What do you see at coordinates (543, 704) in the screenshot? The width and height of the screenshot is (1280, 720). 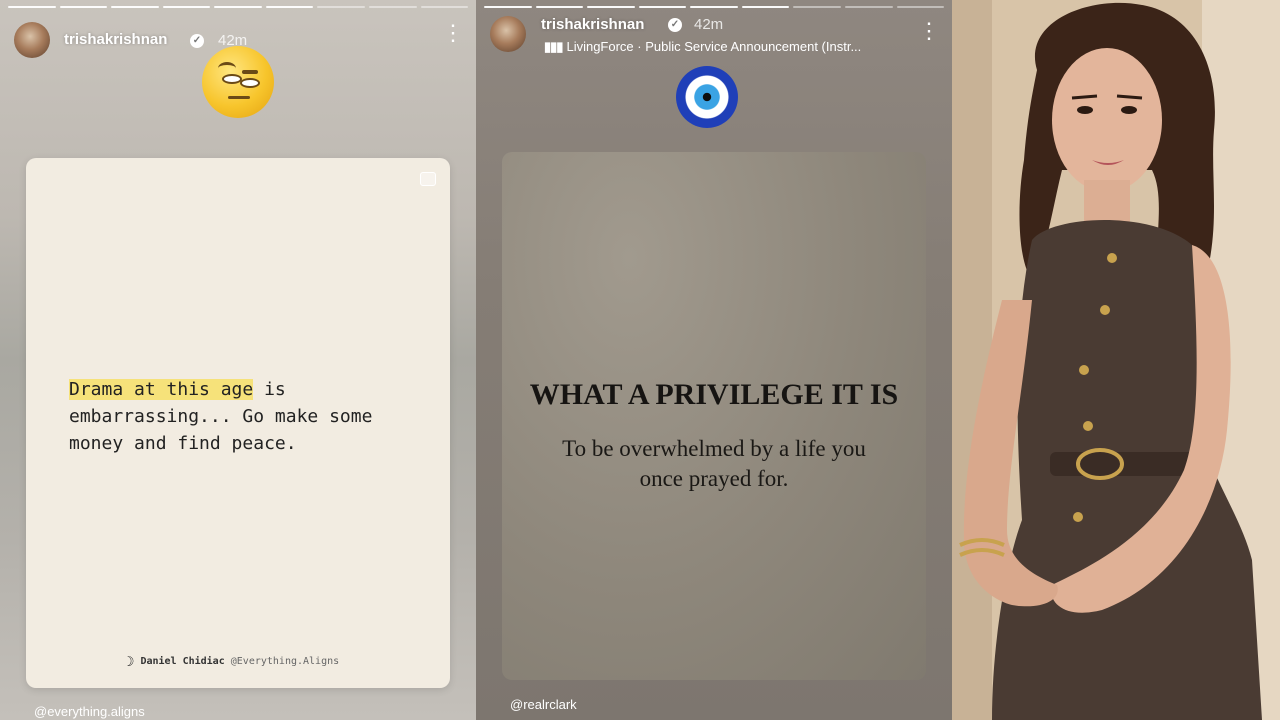 I see `mention-tag: @realrclark` at bounding box center [543, 704].